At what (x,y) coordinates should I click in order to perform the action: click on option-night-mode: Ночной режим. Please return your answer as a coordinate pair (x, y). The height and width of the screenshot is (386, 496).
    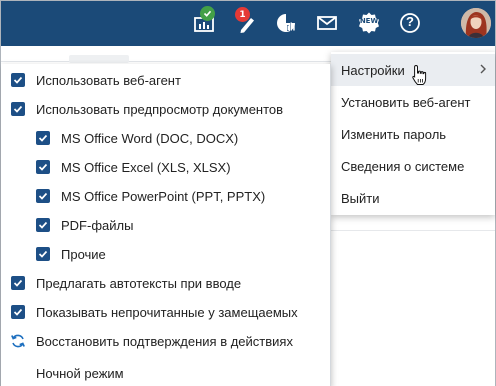
    Looking at the image, I should click on (67, 373).